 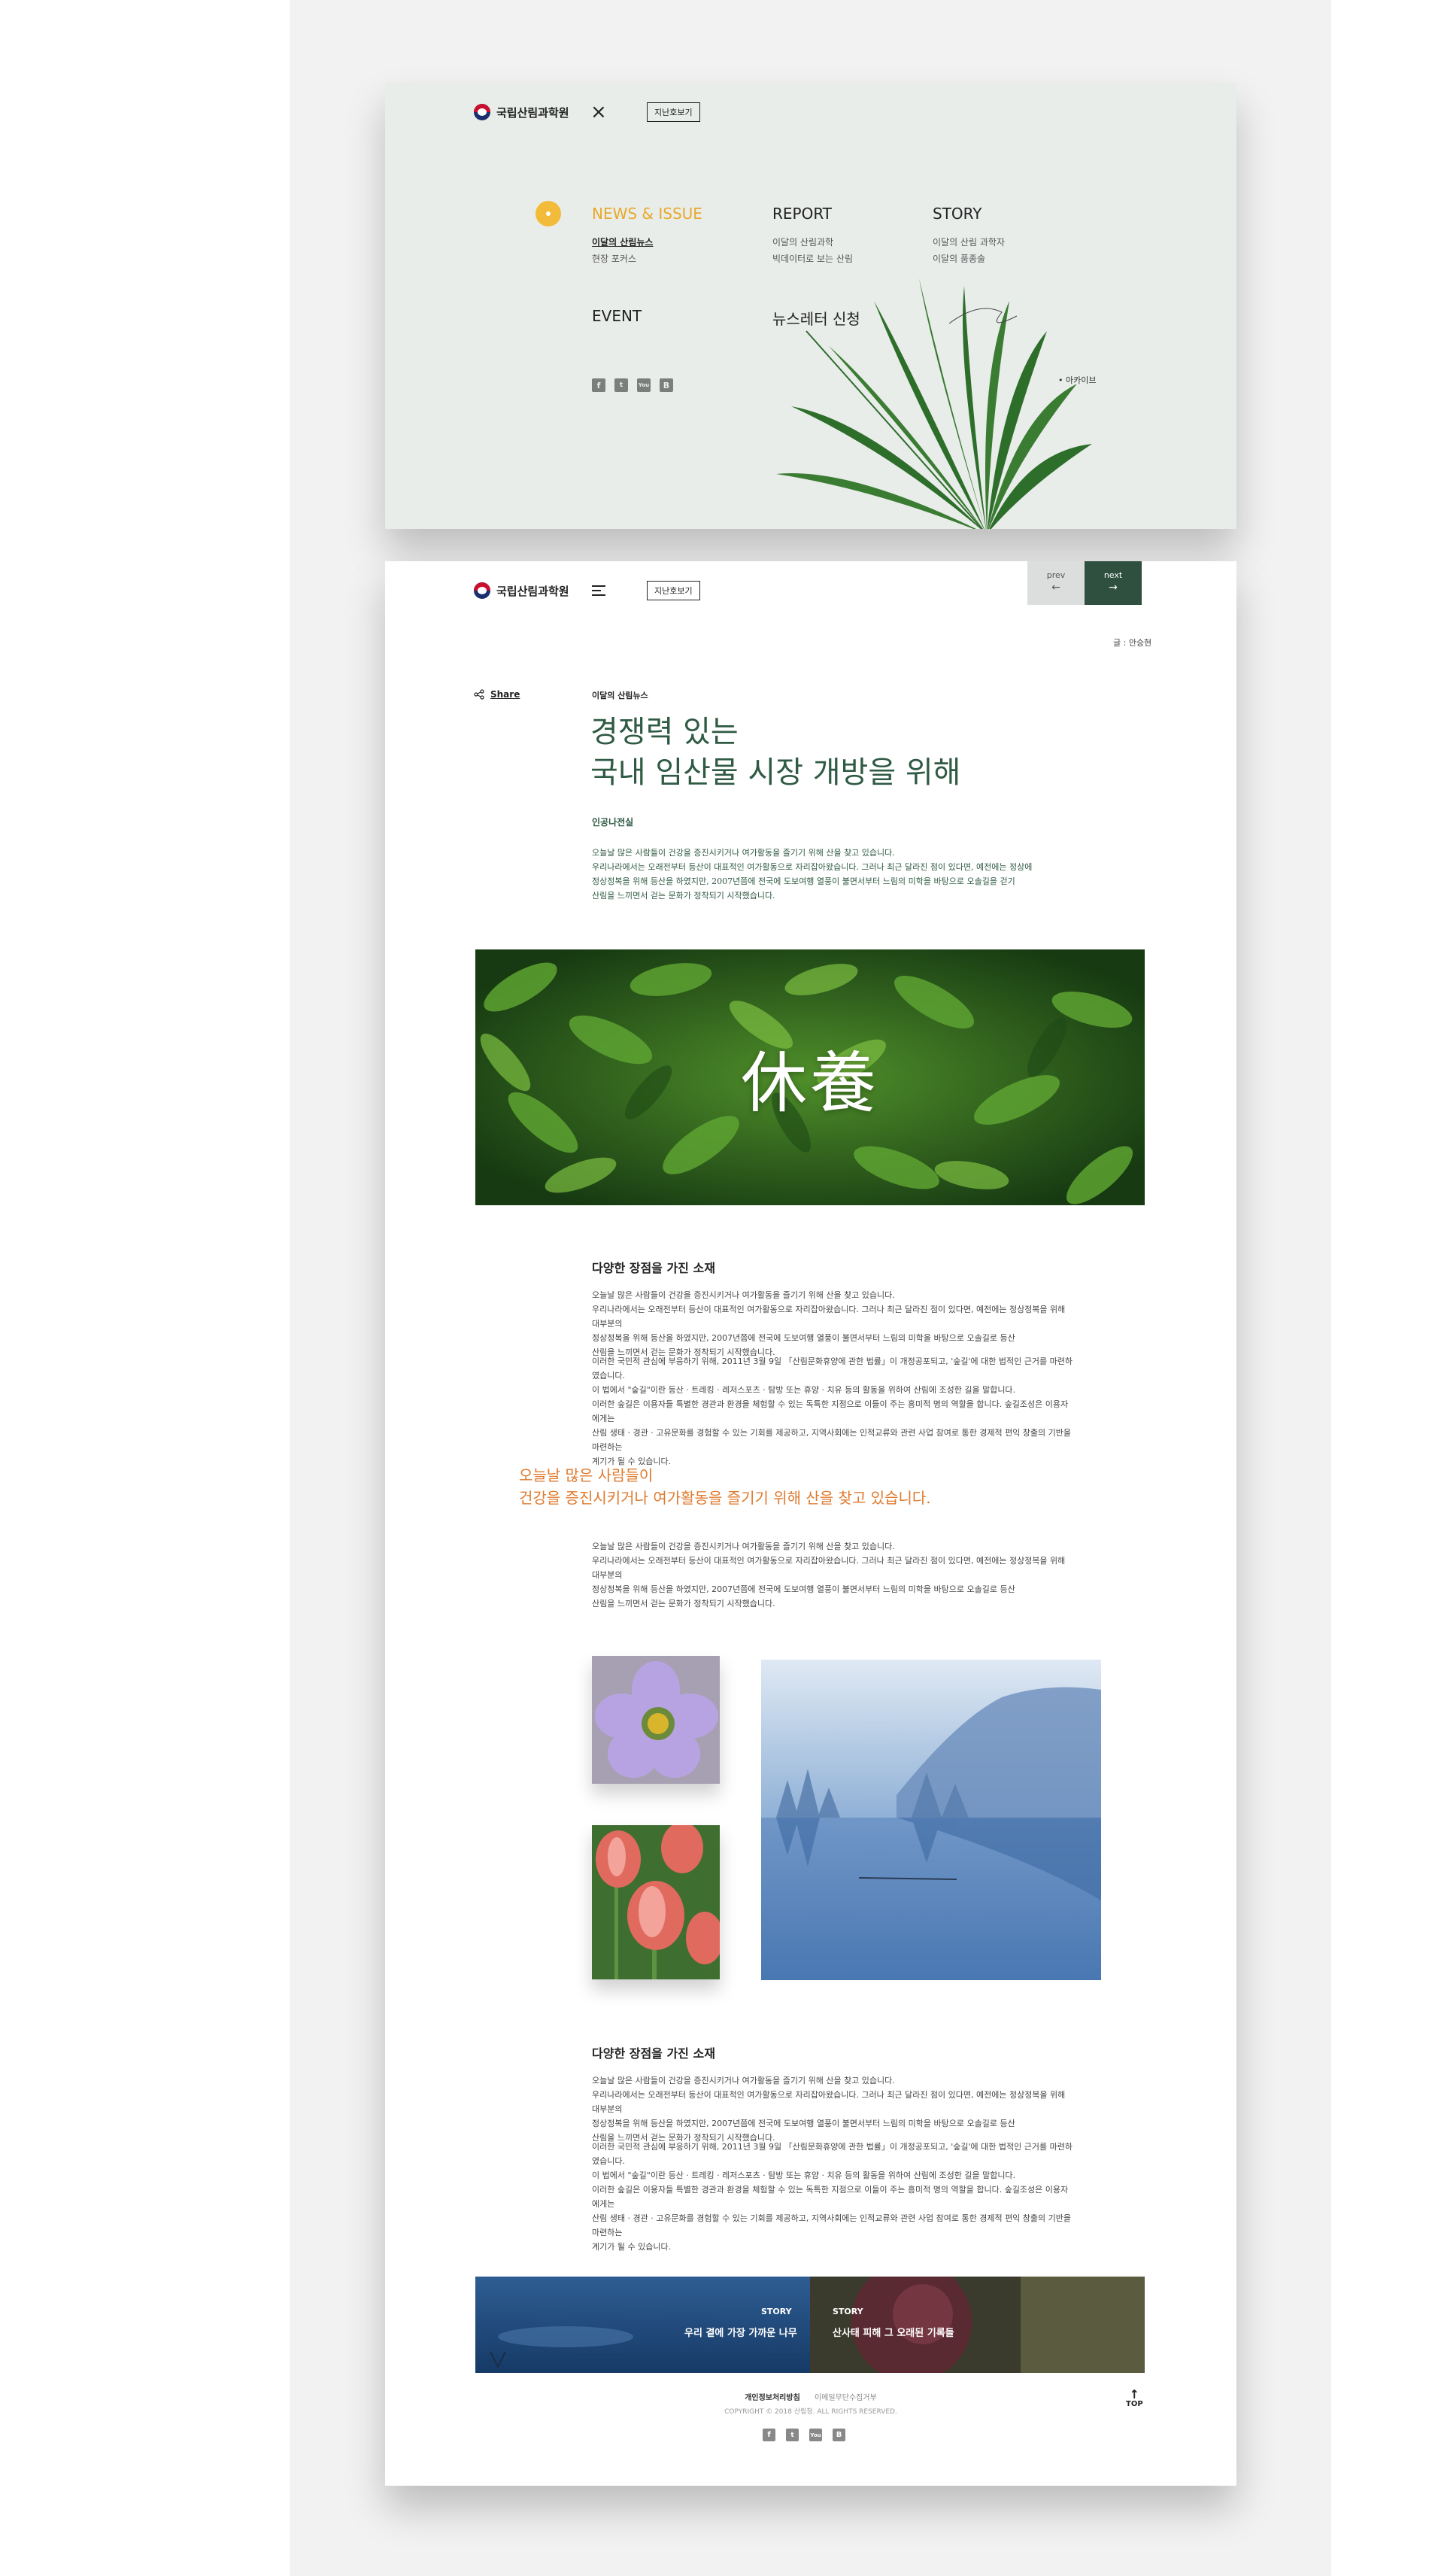 What do you see at coordinates (848, 2311) in the screenshot?
I see `story-card-2-tag: STORY` at bounding box center [848, 2311].